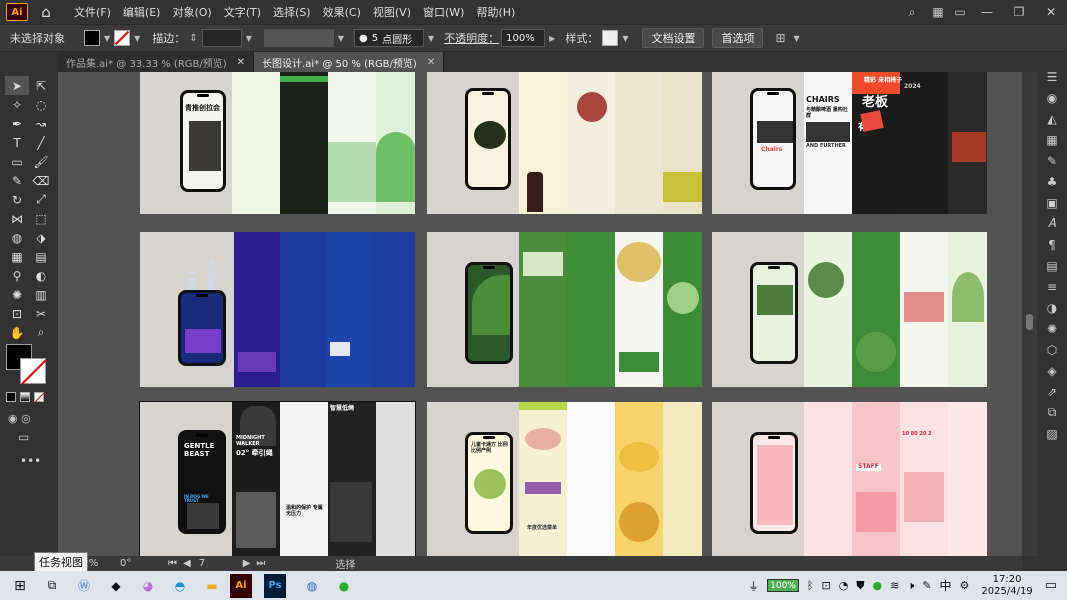 The image size is (1067, 600). What do you see at coordinates (987, 12) in the screenshot?
I see `minimize-icon: —` at bounding box center [987, 12].